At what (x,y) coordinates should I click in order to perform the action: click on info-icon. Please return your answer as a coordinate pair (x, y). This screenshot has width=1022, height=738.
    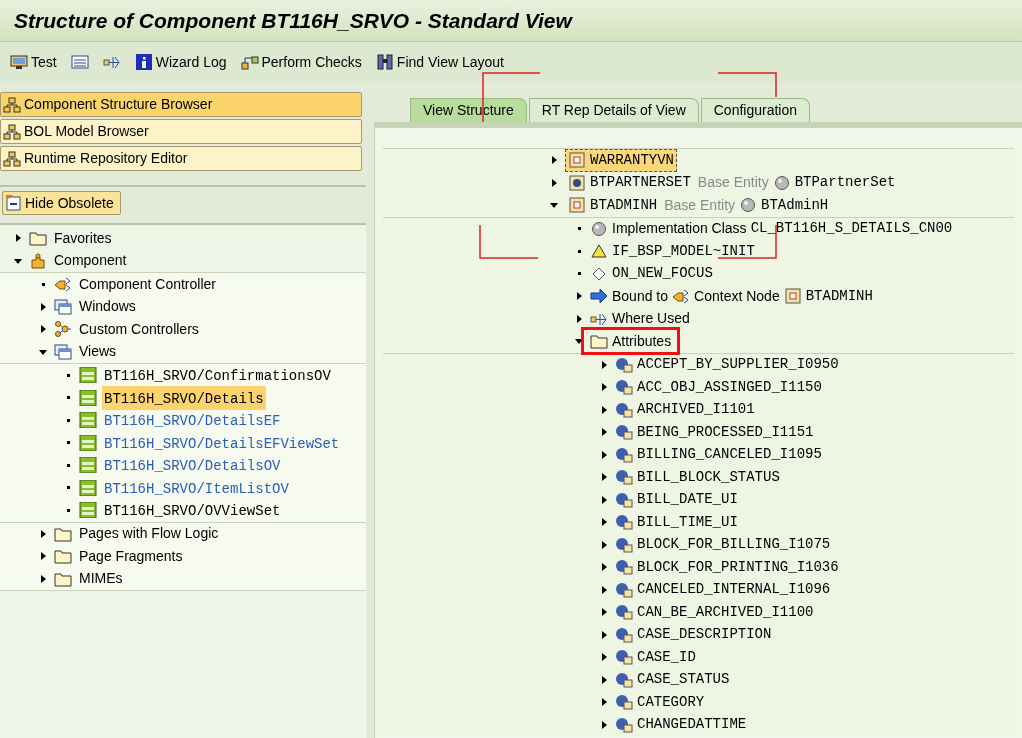
    Looking at the image, I should click on (143, 62).